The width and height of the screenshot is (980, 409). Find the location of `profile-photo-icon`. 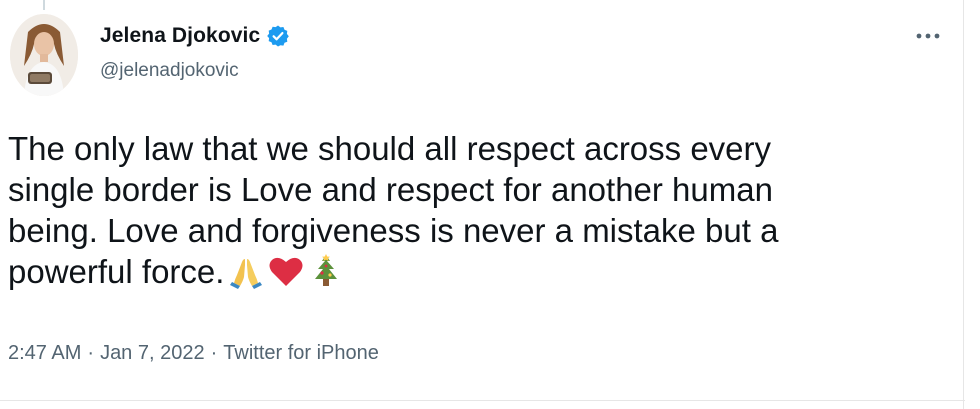

profile-photo-icon is located at coordinates (44, 55).